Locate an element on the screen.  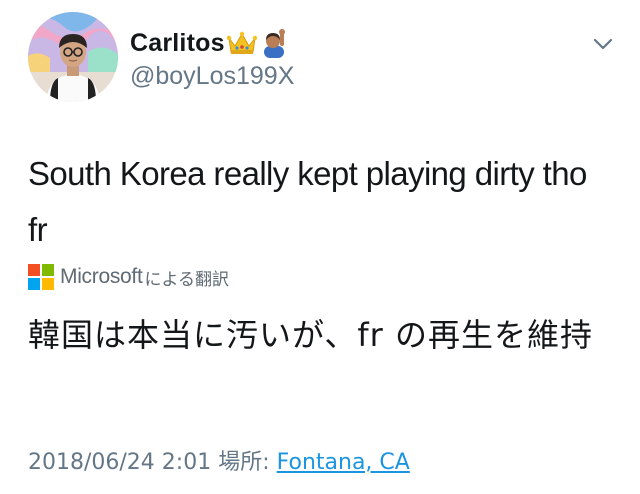
microsoft-logo-yellow is located at coordinates (48, 284).